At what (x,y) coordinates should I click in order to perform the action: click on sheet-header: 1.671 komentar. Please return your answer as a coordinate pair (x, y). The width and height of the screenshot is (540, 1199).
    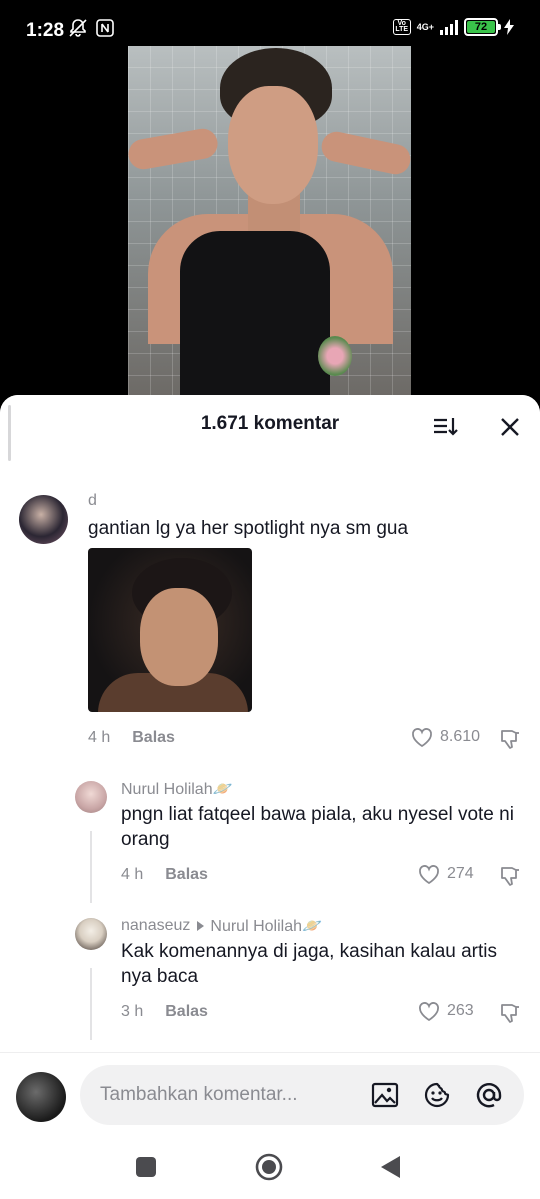
    Looking at the image, I should click on (270, 424).